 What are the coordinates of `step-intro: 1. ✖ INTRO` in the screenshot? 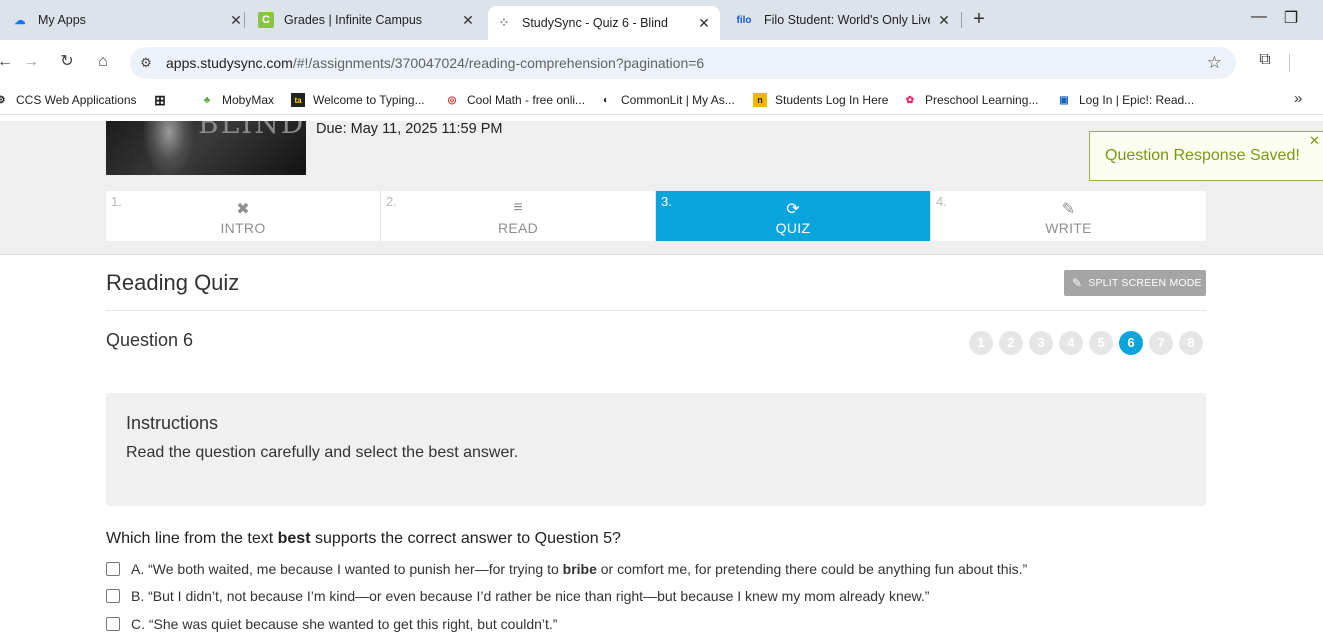 It's located at (243, 216).